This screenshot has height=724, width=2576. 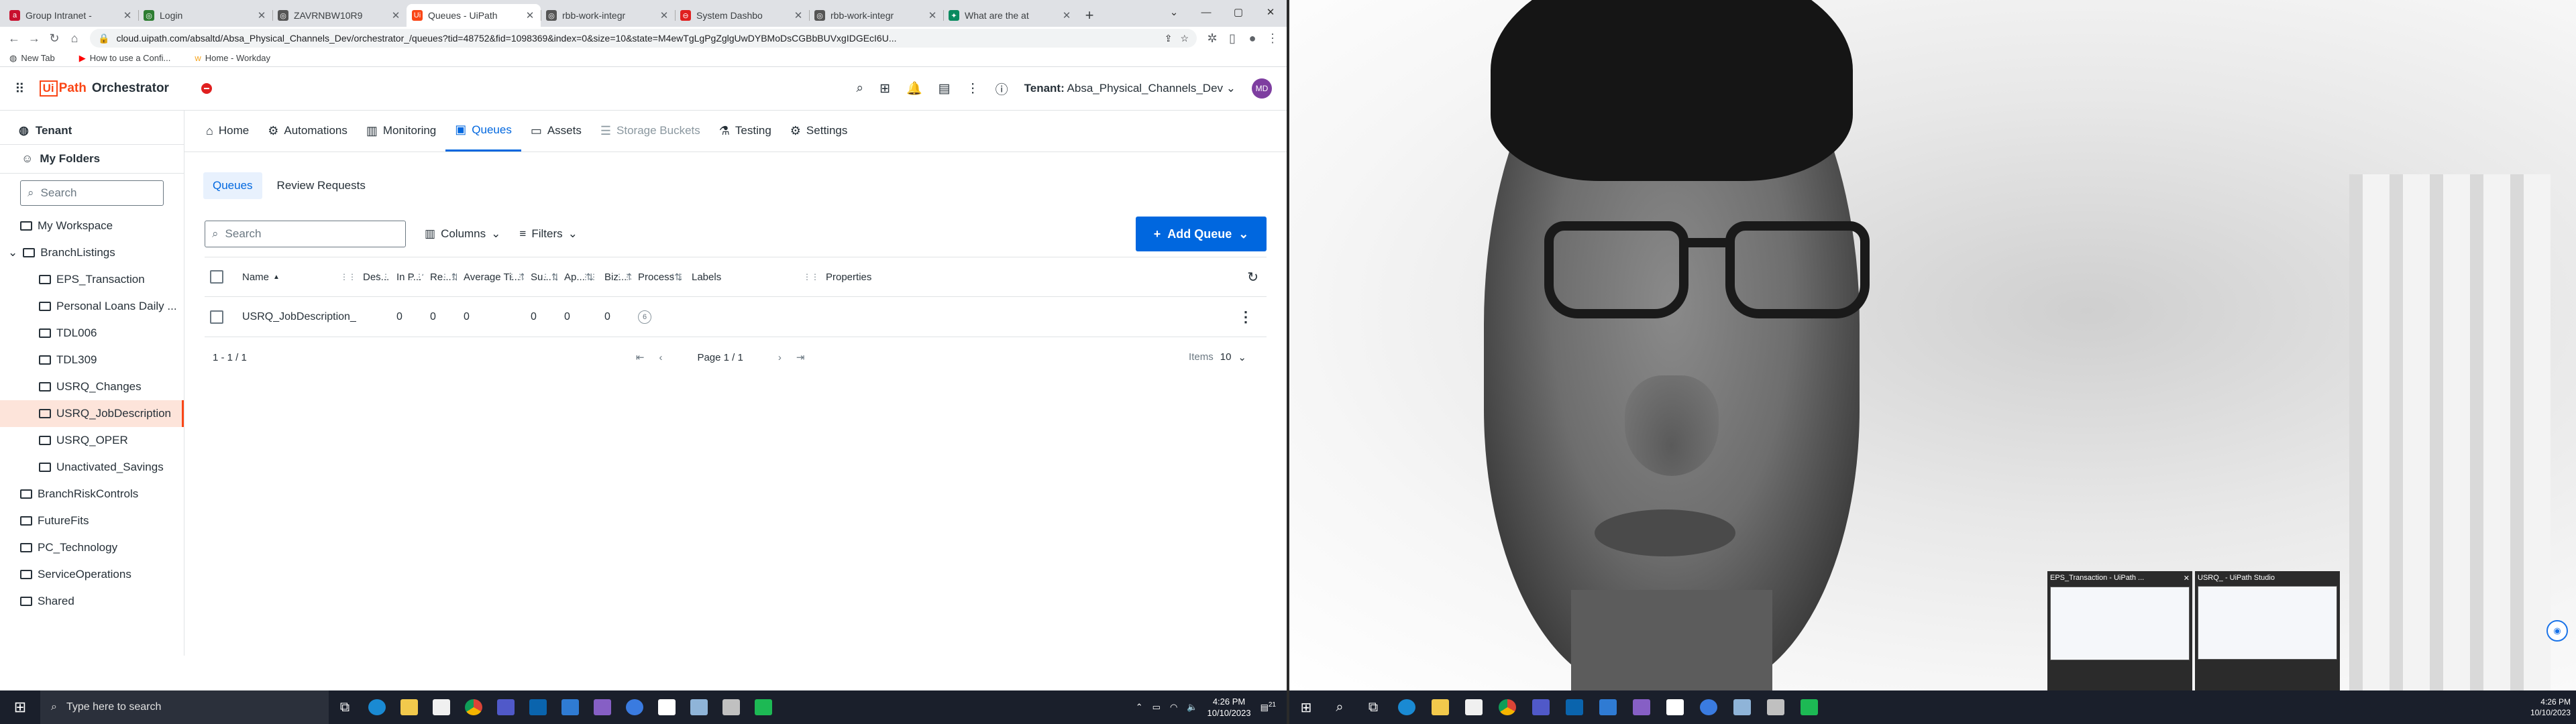 I want to click on items-per-page: Items 10 ⌄, so click(x=1217, y=357).